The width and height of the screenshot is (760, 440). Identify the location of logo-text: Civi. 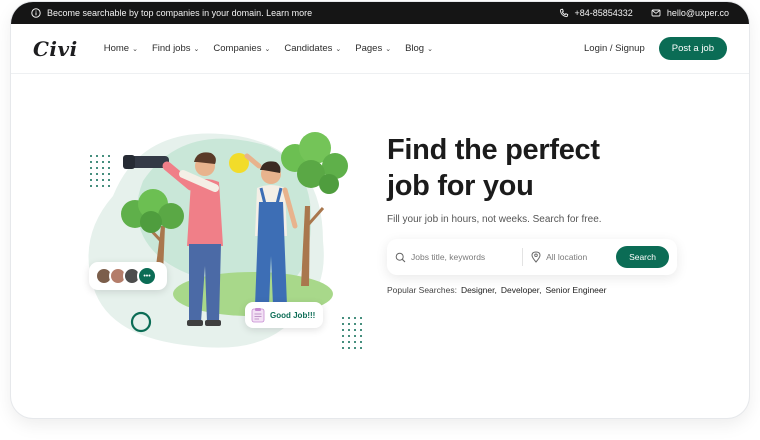
(55, 48).